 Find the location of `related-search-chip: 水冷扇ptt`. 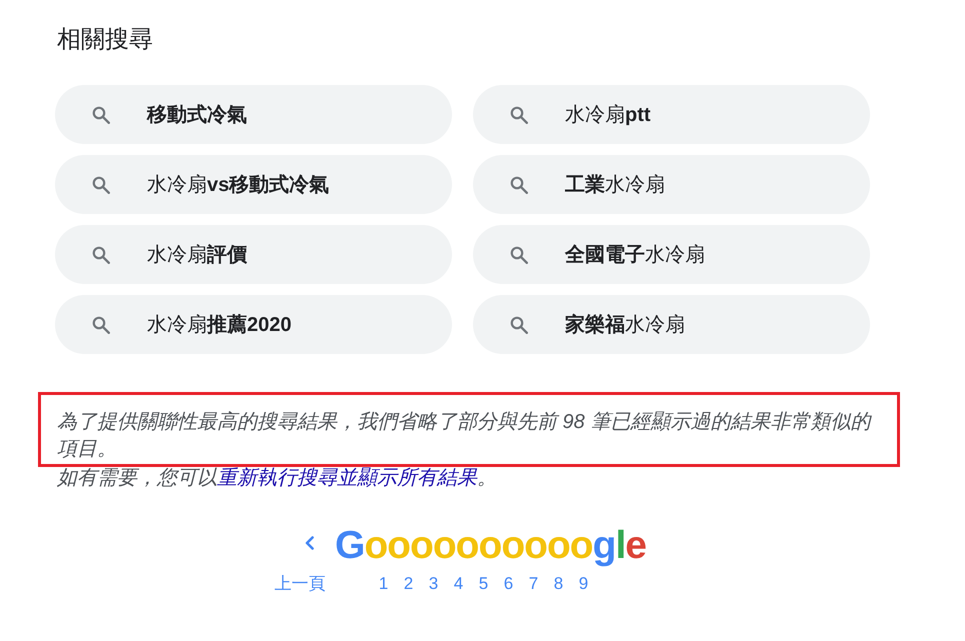

related-search-chip: 水冷扇ptt is located at coordinates (671, 114).